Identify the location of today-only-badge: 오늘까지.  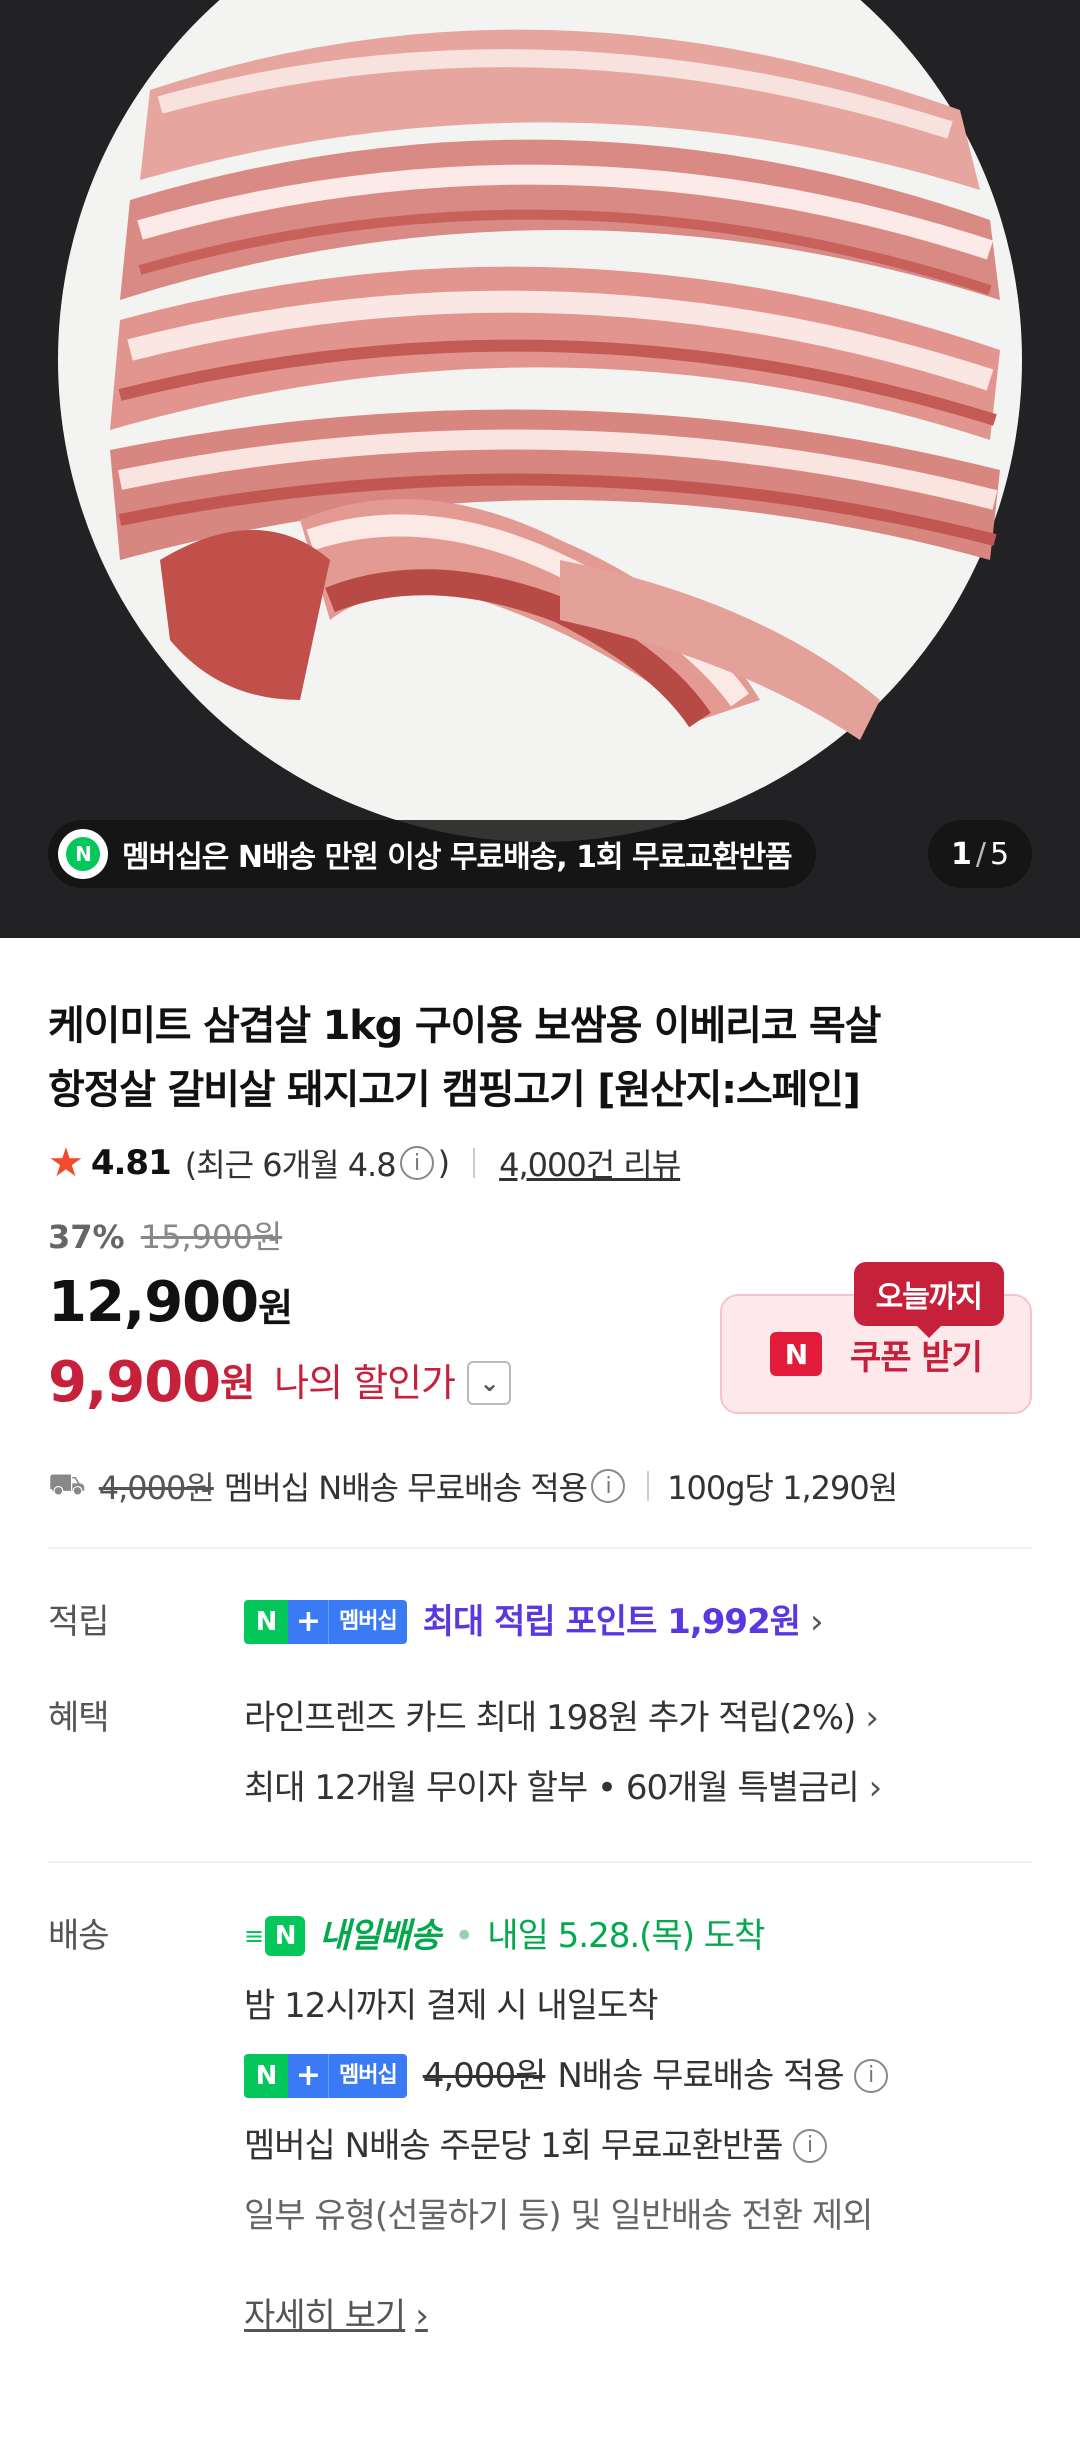
(928, 1300).